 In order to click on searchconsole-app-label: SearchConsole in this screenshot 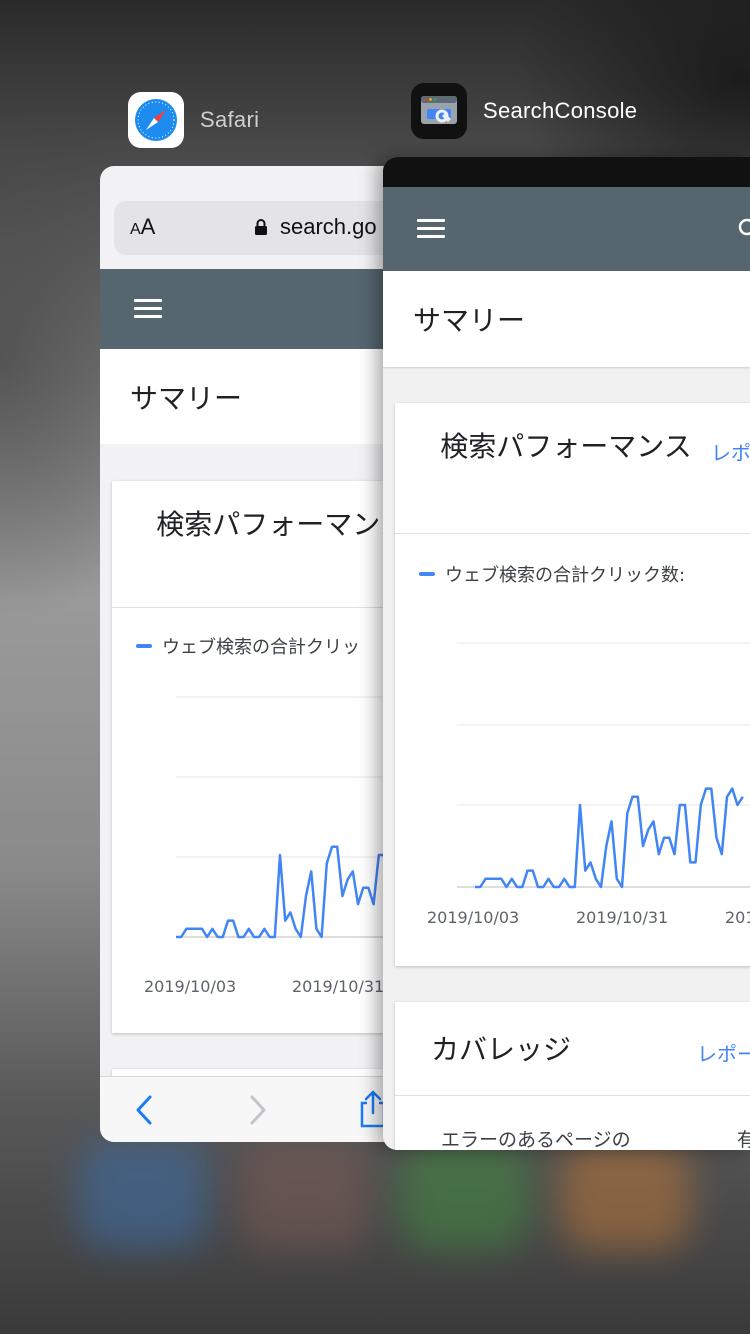, I will do `click(524, 111)`.